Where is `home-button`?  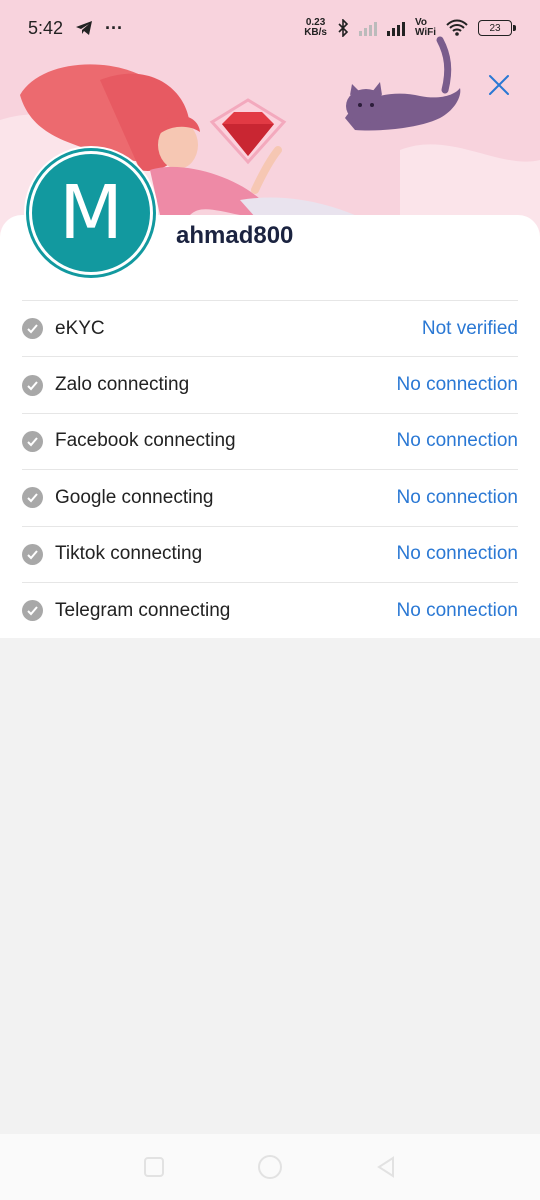
home-button is located at coordinates (270, 1167).